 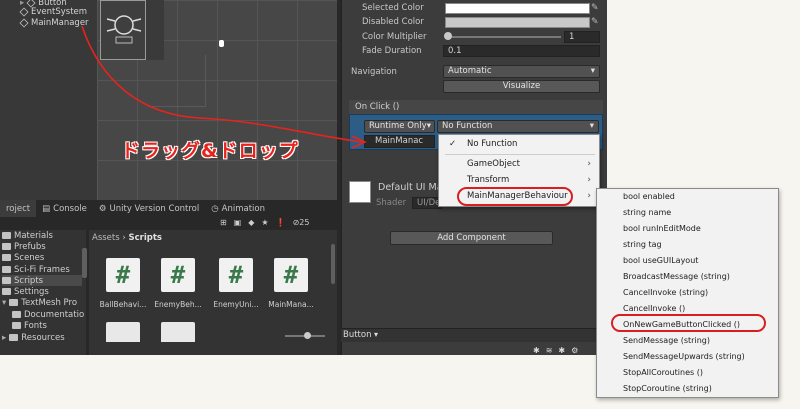 What do you see at coordinates (517, 22) in the screenshot?
I see `disabled-color-field` at bounding box center [517, 22].